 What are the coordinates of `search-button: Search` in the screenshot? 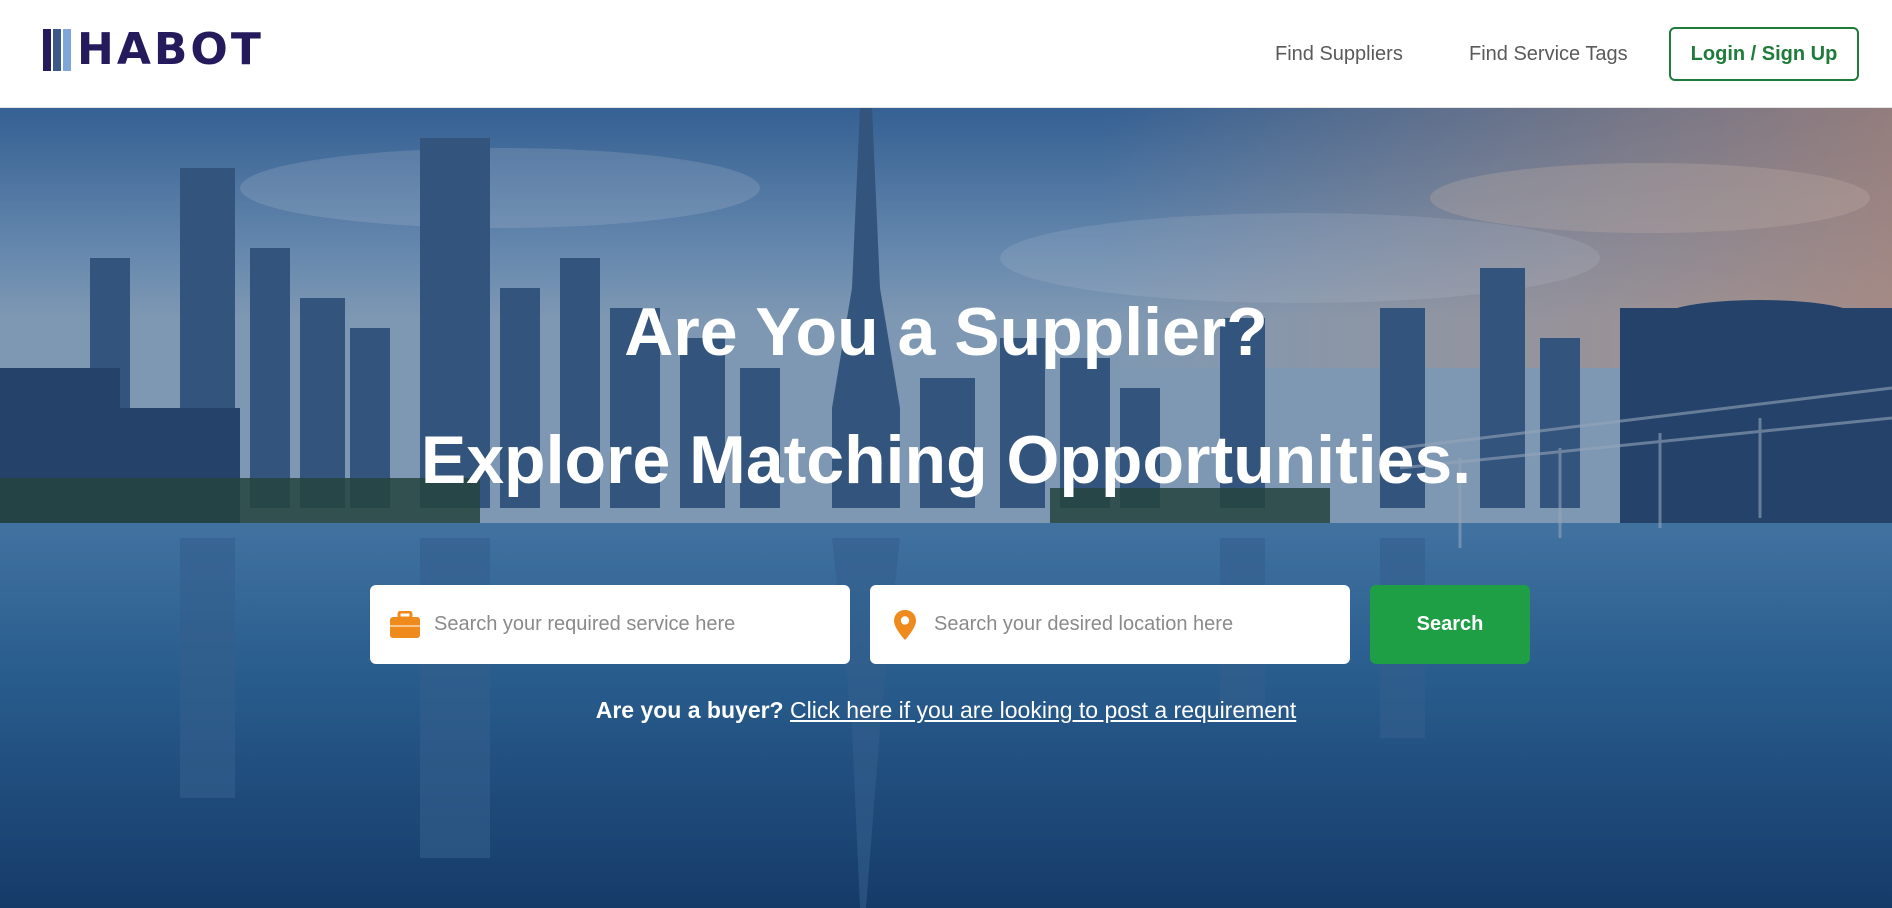 It's located at (1450, 624).